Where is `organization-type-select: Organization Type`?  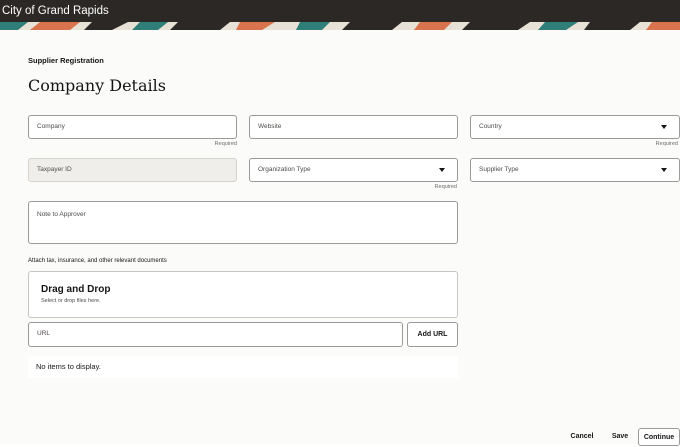 organization-type-select: Organization Type is located at coordinates (353, 170).